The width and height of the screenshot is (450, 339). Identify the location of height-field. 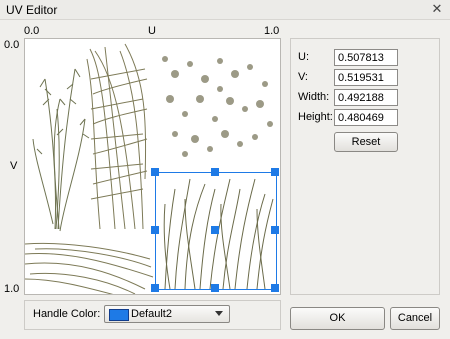
(366, 117).